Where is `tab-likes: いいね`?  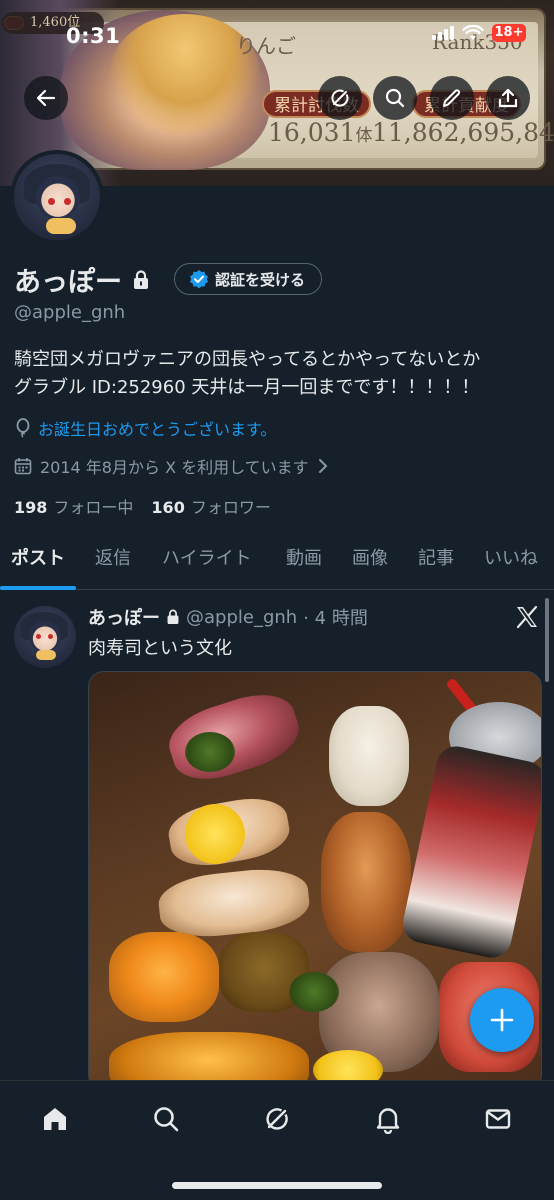 tab-likes: いいね is located at coordinates (511, 563).